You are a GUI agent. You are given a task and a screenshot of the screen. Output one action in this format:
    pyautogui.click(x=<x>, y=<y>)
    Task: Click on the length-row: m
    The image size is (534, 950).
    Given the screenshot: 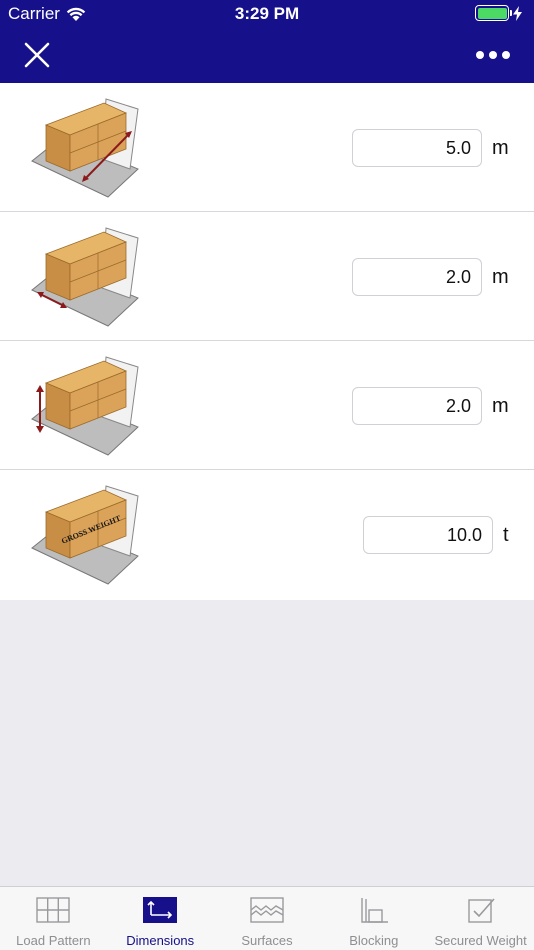 What is the action you would take?
    pyautogui.click(x=267, y=147)
    